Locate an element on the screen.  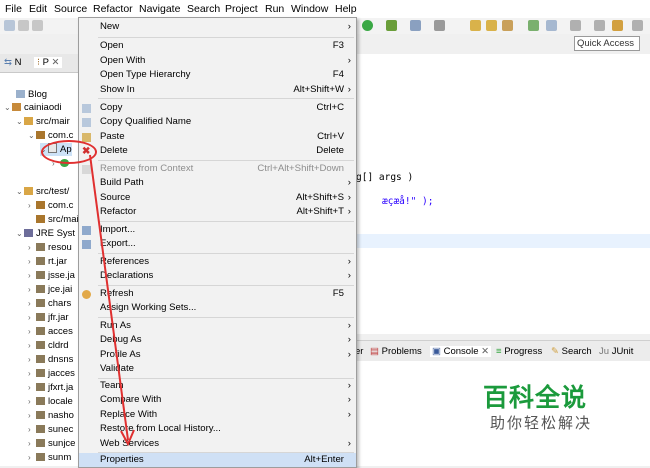
debug-icon is located at coordinates (391, 25).